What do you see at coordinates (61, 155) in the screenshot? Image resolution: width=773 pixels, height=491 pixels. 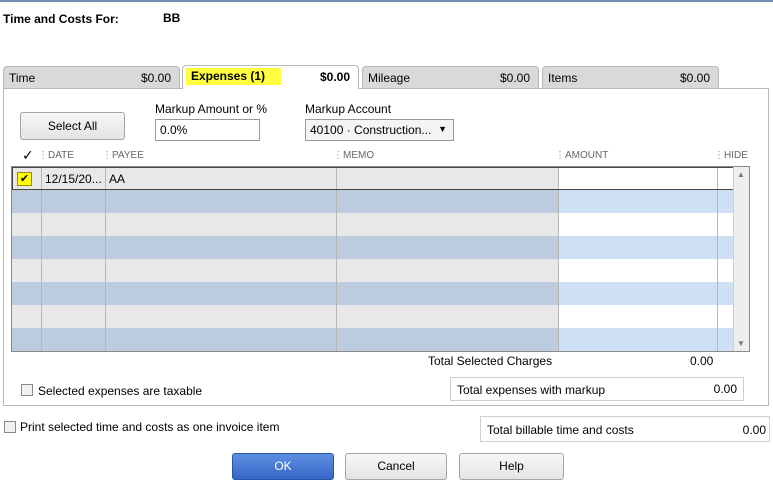 I see `column-header-date: DATE` at bounding box center [61, 155].